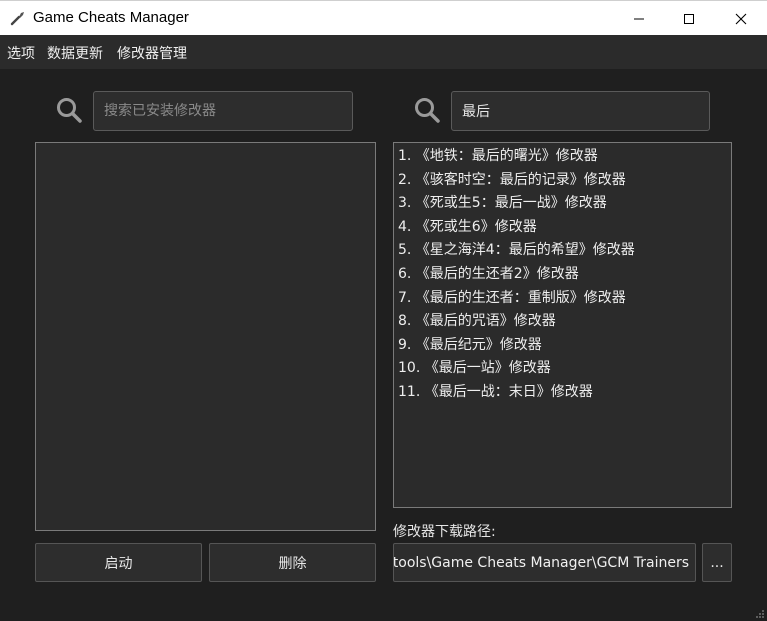 The image size is (767, 621). Describe the element at coordinates (562, 322) in the screenshot. I see `list-item: 8. 《最后的咒语》修改器` at that location.